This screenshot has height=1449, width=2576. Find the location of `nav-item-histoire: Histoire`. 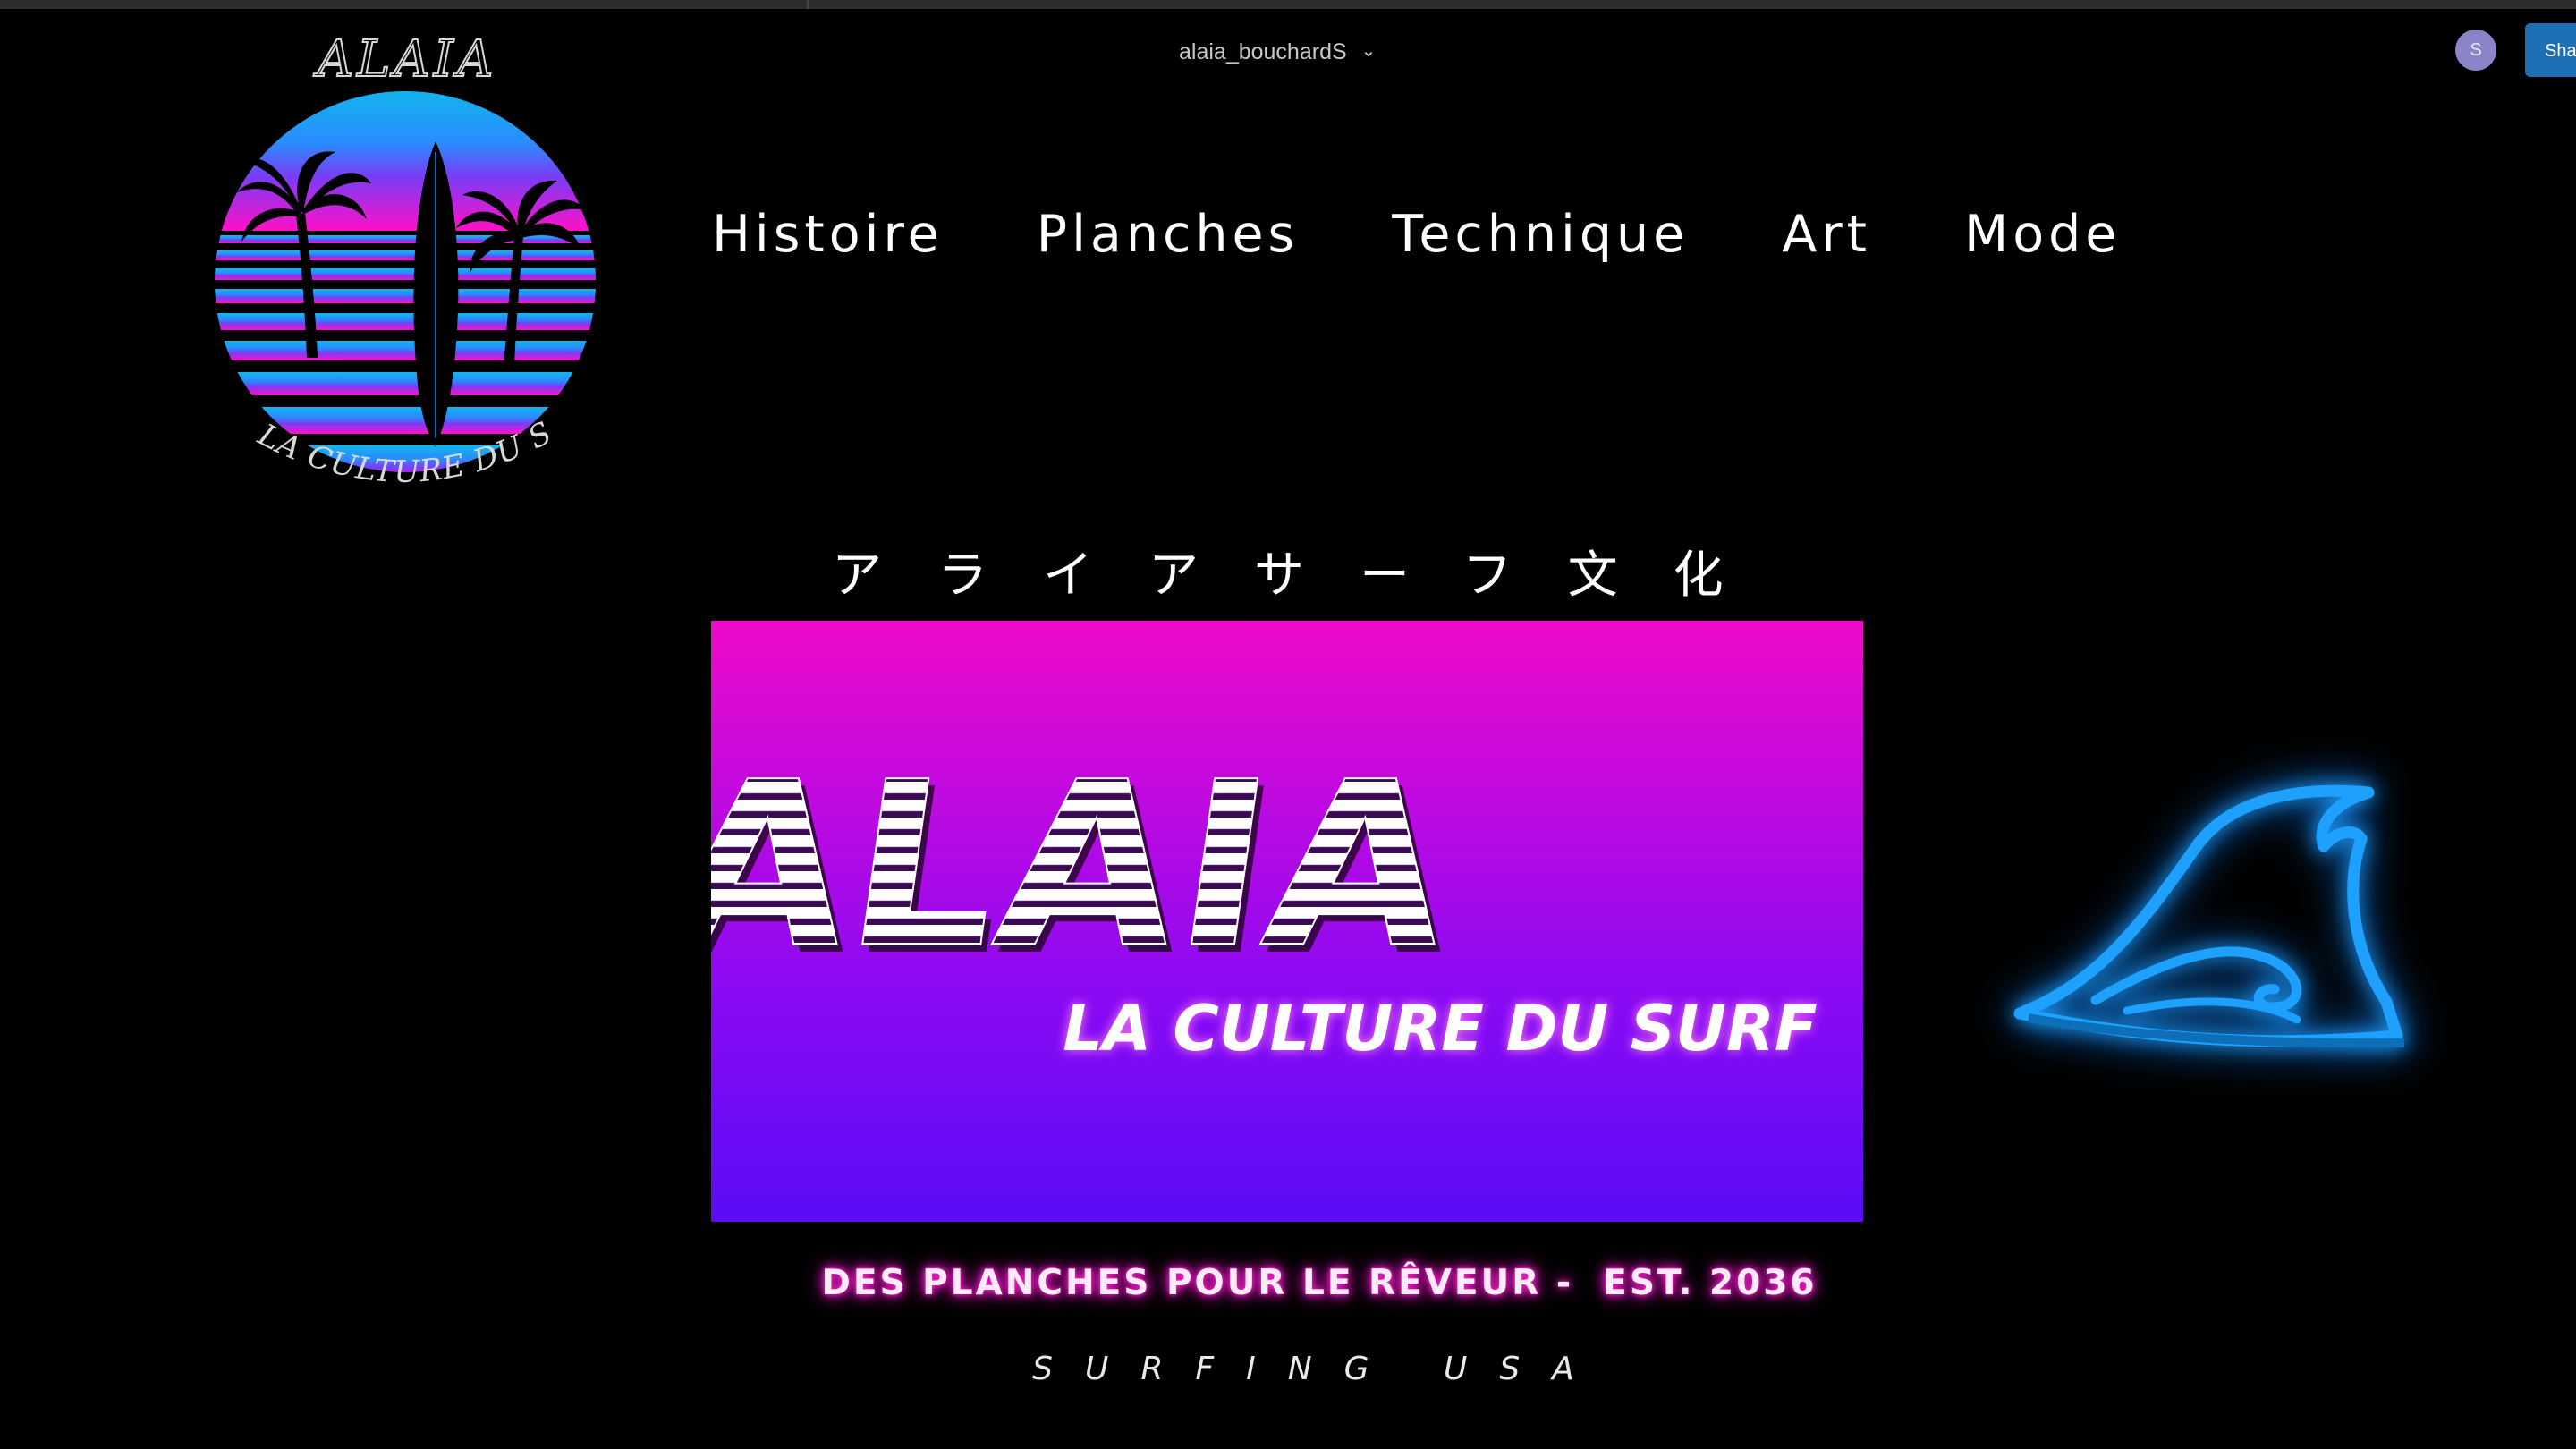

nav-item-histoire: Histoire is located at coordinates (828, 234).